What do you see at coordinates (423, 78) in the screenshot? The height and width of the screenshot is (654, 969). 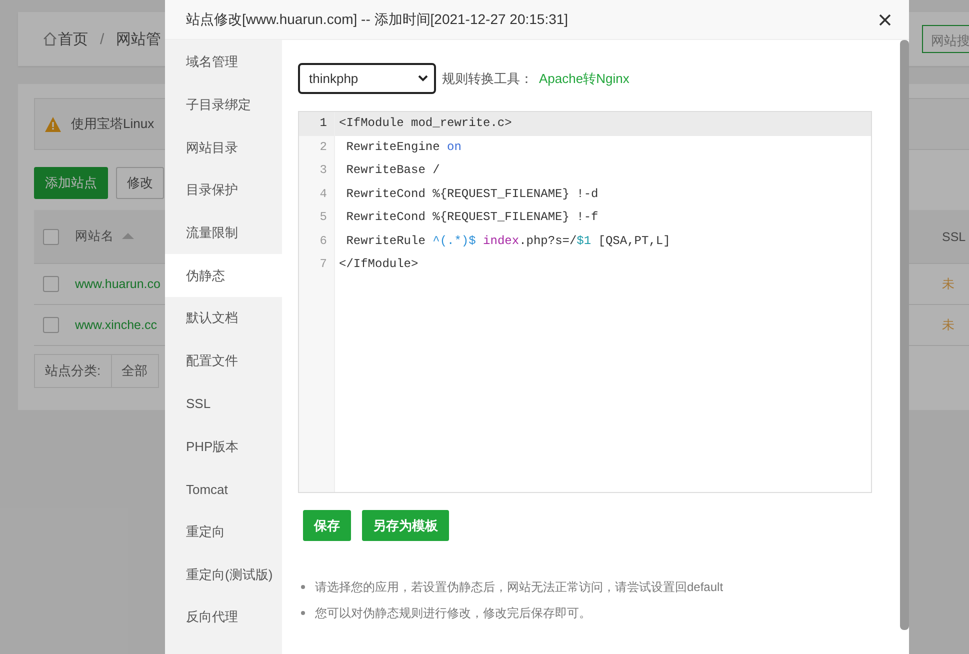 I see `chevron-down-icon` at bounding box center [423, 78].